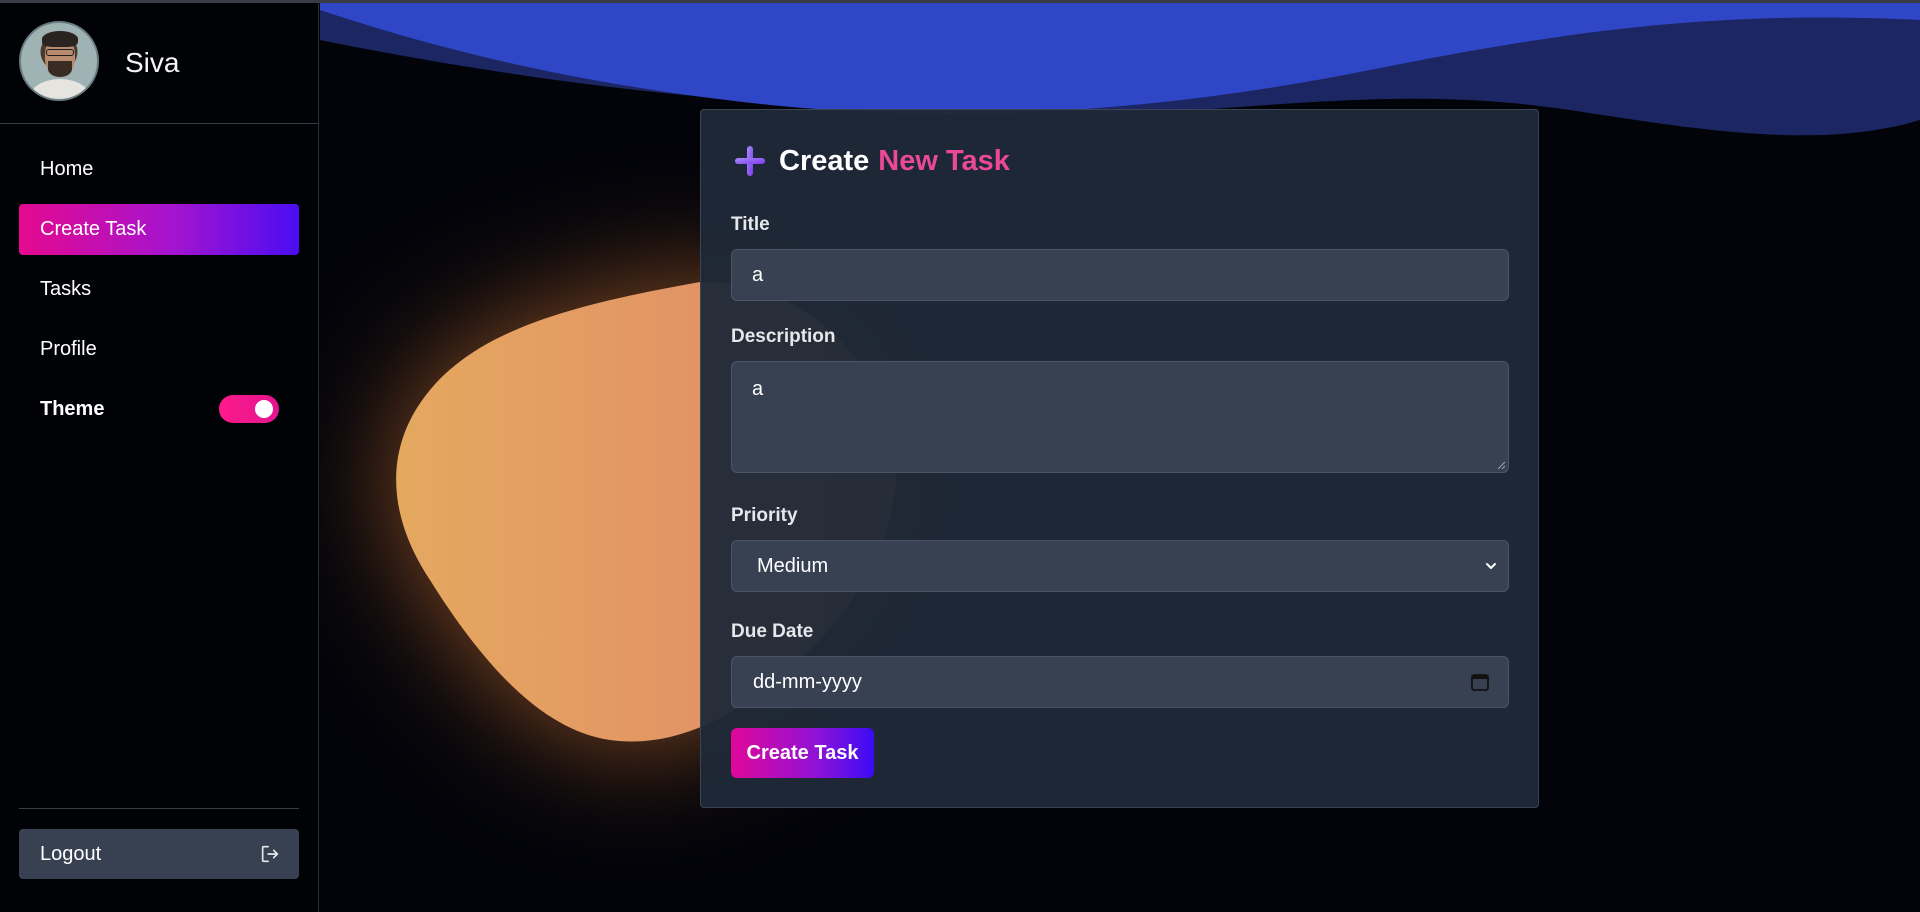 The width and height of the screenshot is (1920, 912). I want to click on description-label: Description, so click(783, 336).